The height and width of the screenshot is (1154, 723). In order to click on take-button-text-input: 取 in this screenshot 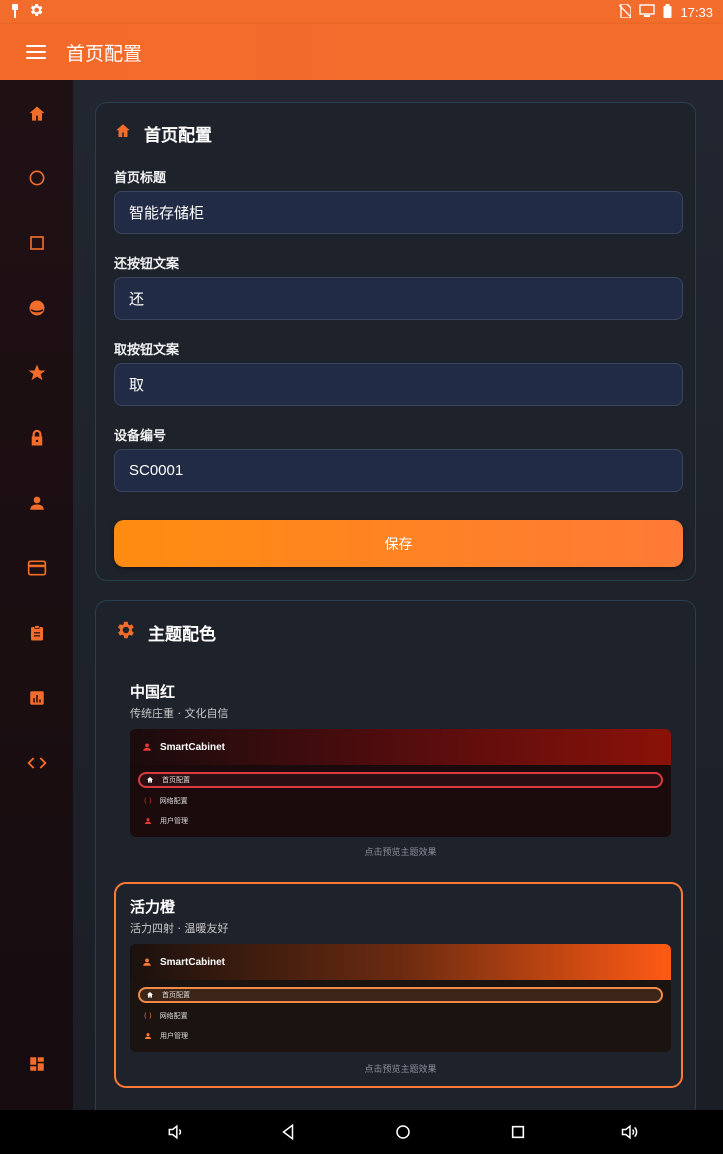, I will do `click(398, 384)`.